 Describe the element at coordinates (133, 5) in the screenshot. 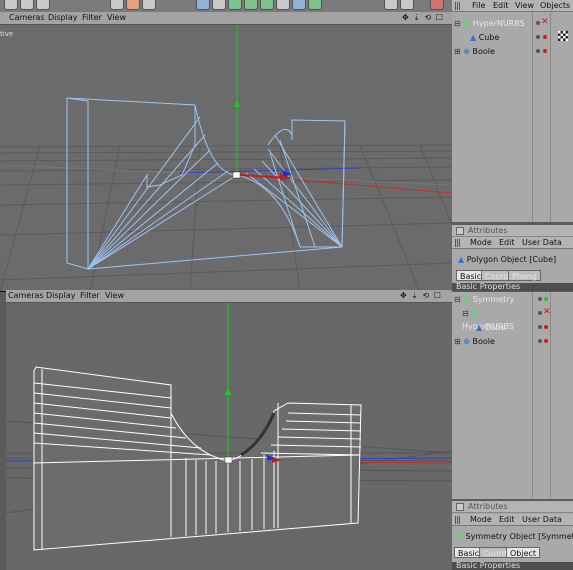

I see `texture-mode-icon` at that location.